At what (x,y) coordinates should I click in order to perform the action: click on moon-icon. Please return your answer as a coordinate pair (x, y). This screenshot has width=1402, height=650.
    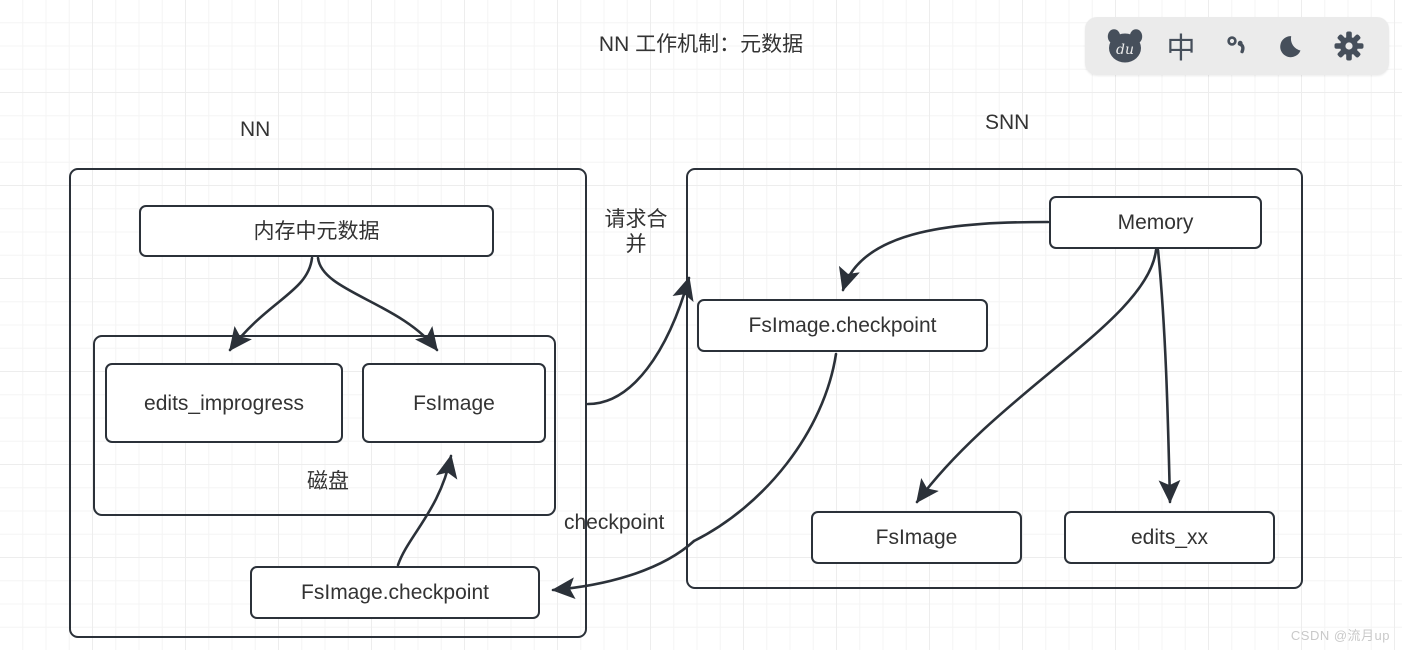
    Looking at the image, I should click on (1293, 46).